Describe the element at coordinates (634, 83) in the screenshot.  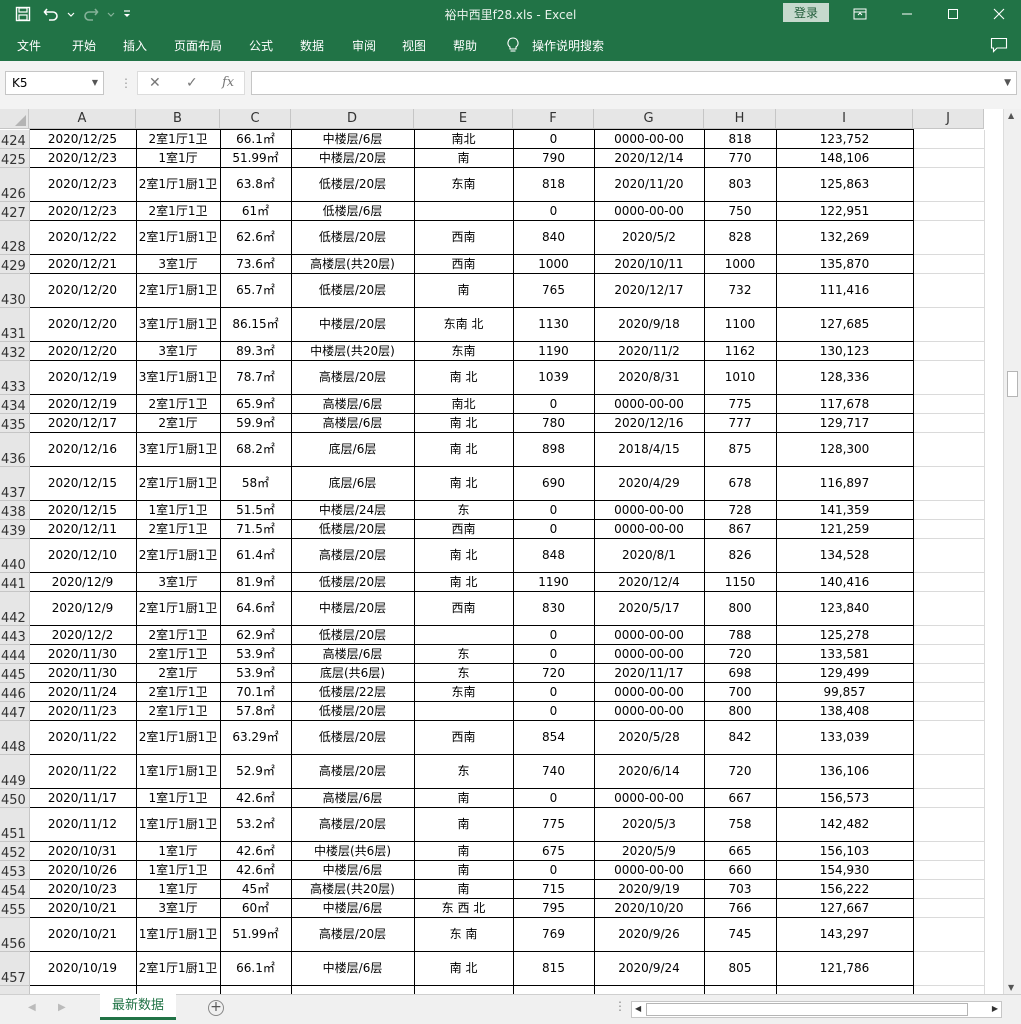
I see `formula-input: ▼` at that location.